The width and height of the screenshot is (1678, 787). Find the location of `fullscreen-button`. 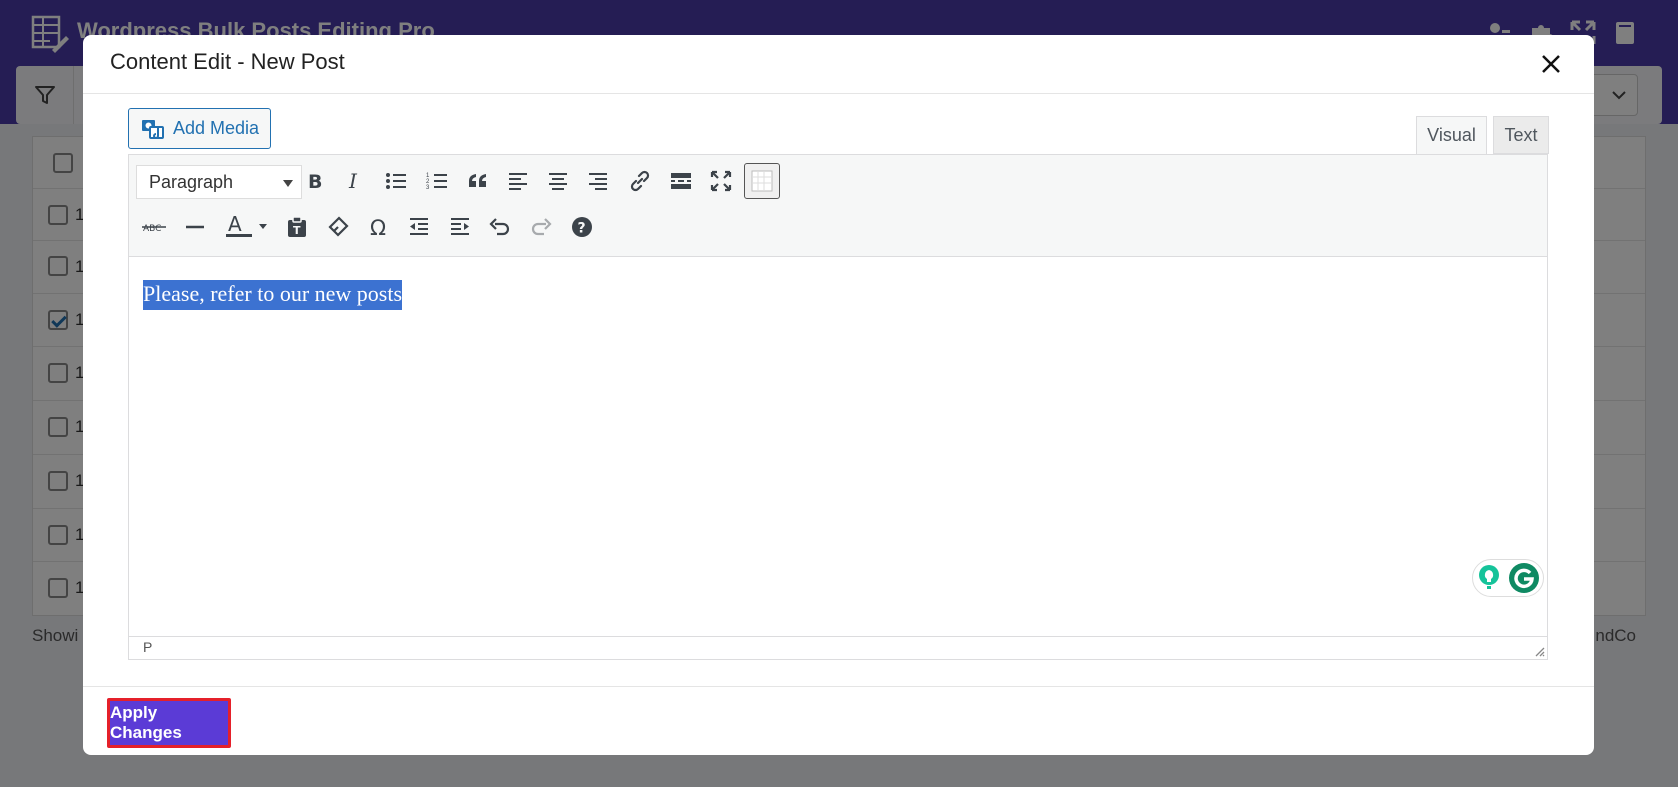

fullscreen-button is located at coordinates (721, 181).